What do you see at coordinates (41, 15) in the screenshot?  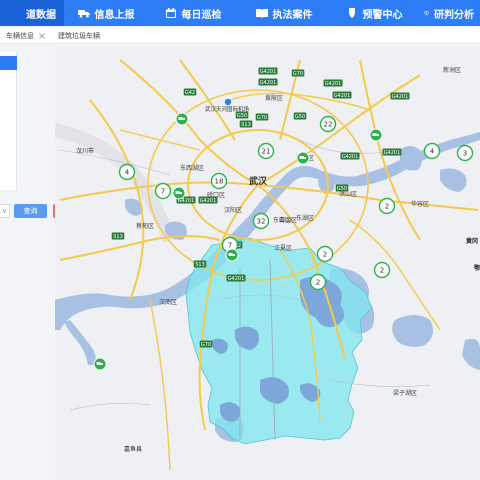 I see `tab-road-data-label: 道数据` at bounding box center [41, 15].